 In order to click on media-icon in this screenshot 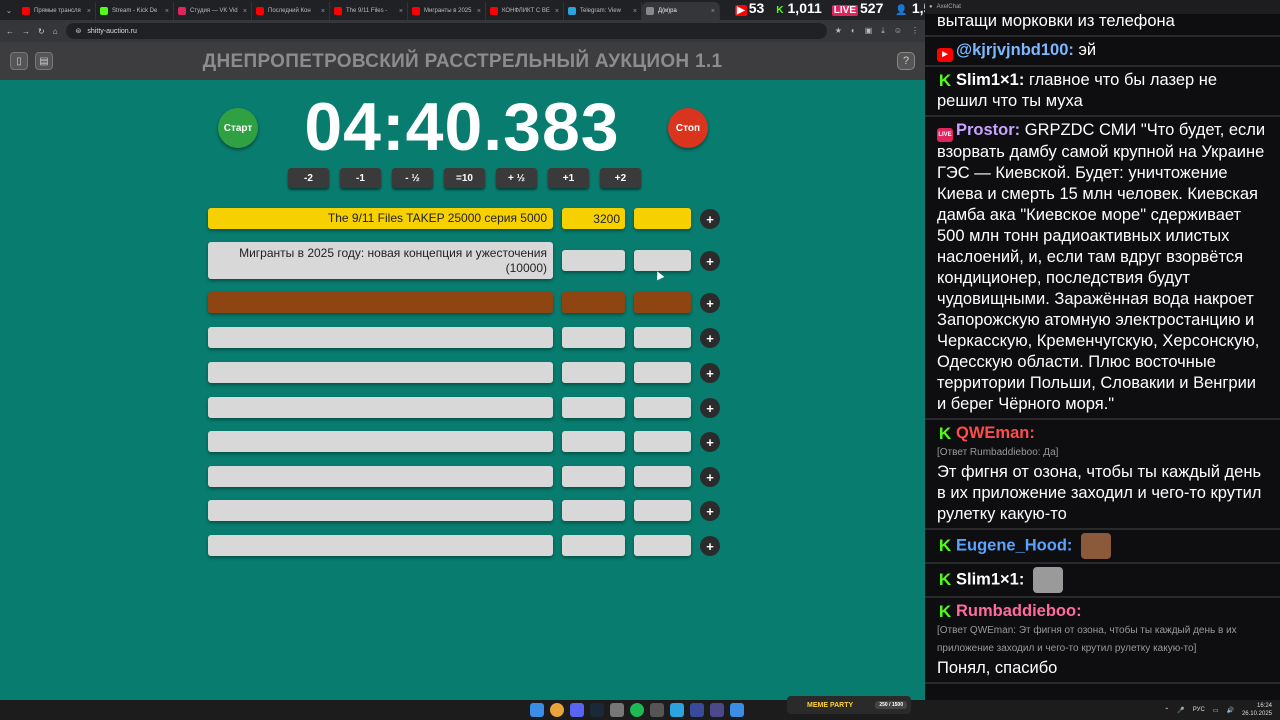, I will do `click(697, 710)`.